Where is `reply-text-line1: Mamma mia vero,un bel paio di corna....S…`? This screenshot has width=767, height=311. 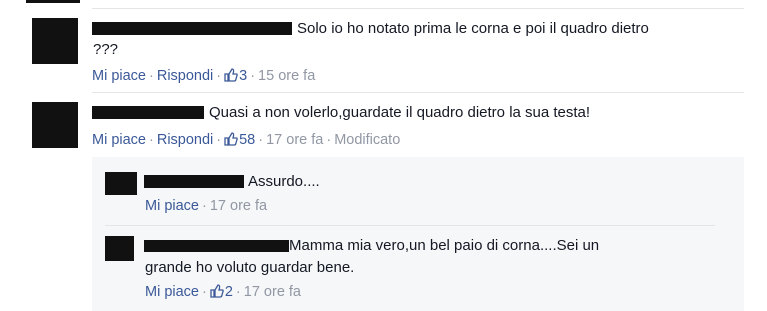 reply-text-line1: Mamma mia vero,un bel paio di corna....S… is located at coordinates (444, 245).